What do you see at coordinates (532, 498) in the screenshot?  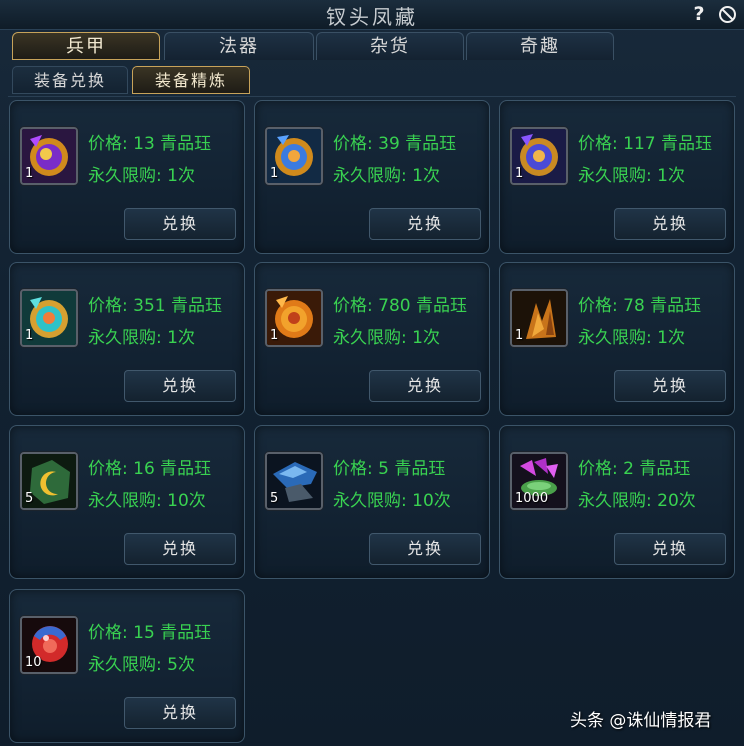 I see `item-quantity: 1000` at bounding box center [532, 498].